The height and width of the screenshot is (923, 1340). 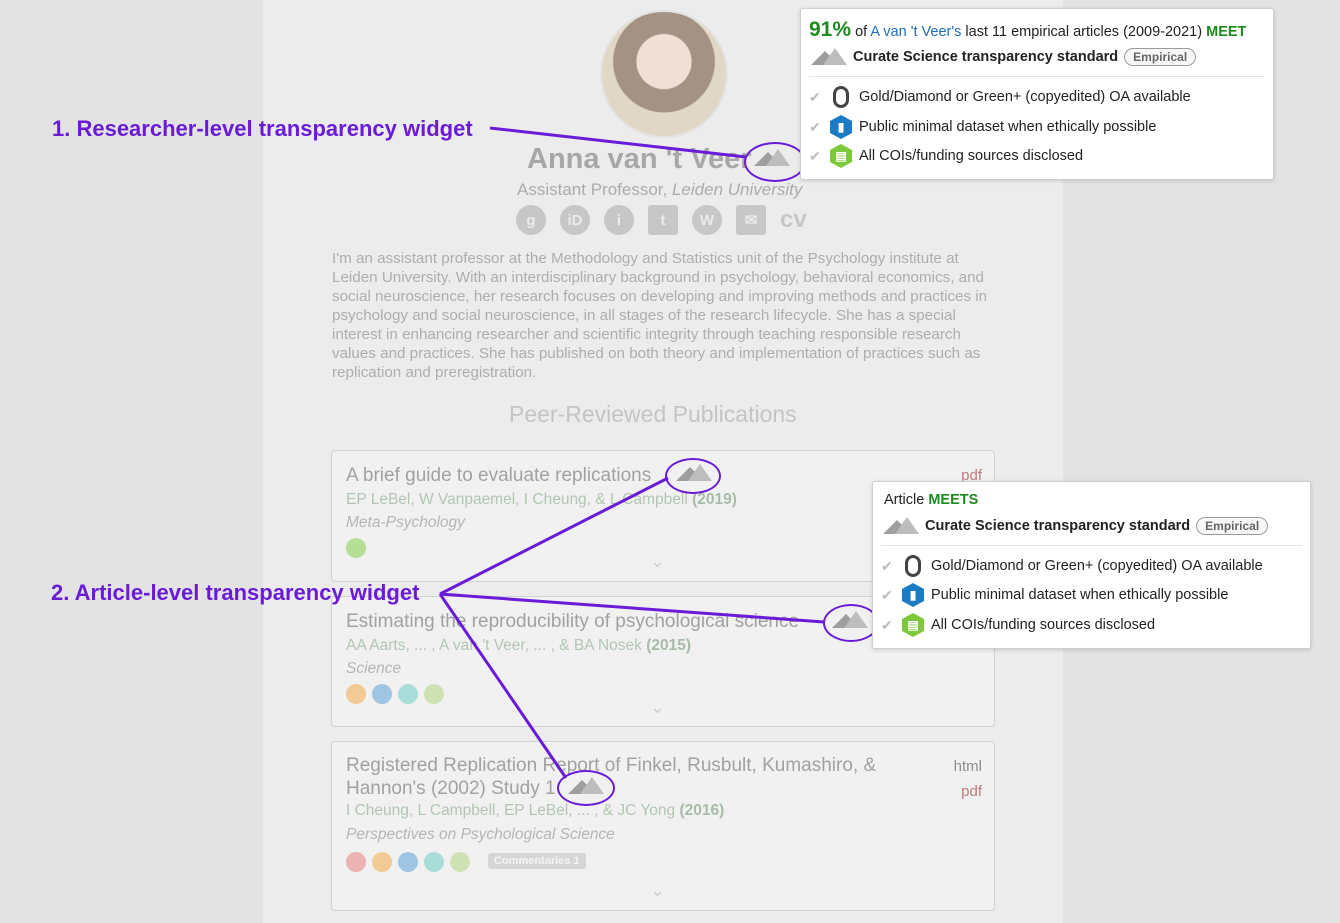 I want to click on orcid-icon: iD, so click(x=575, y=220).